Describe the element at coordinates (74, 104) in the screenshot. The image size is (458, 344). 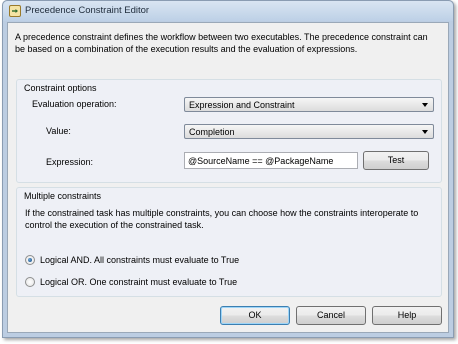
I see `evaluation-operation-label: Evaluation operation:` at that location.